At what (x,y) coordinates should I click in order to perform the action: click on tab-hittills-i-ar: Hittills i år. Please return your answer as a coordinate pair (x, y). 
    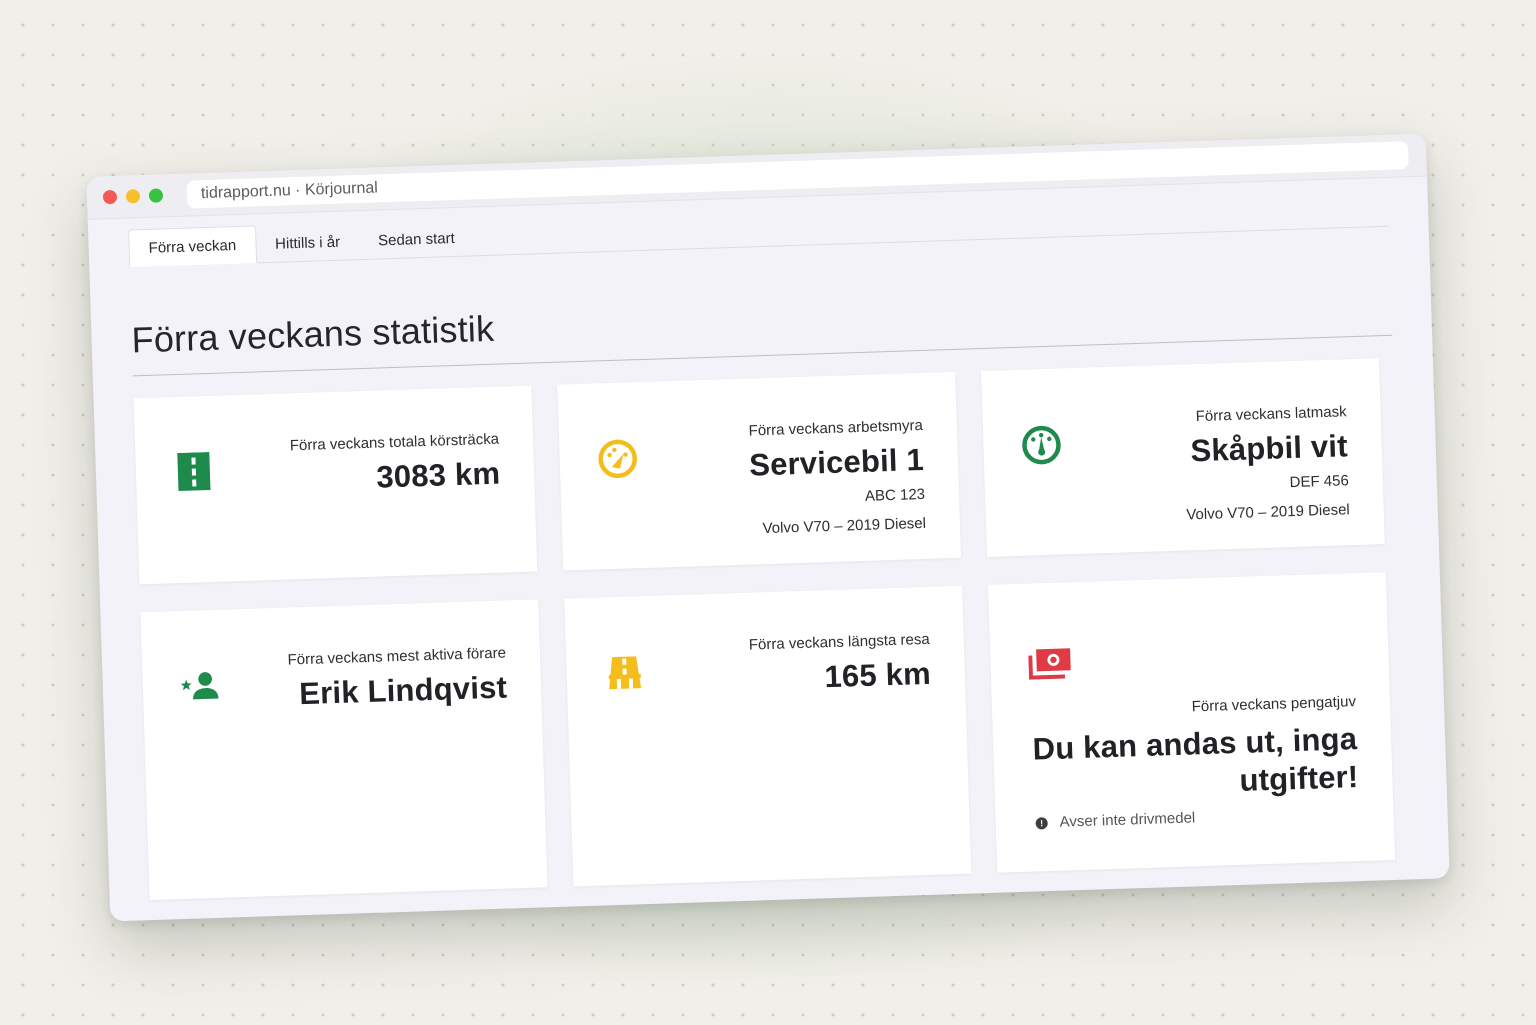
    Looking at the image, I should click on (308, 242).